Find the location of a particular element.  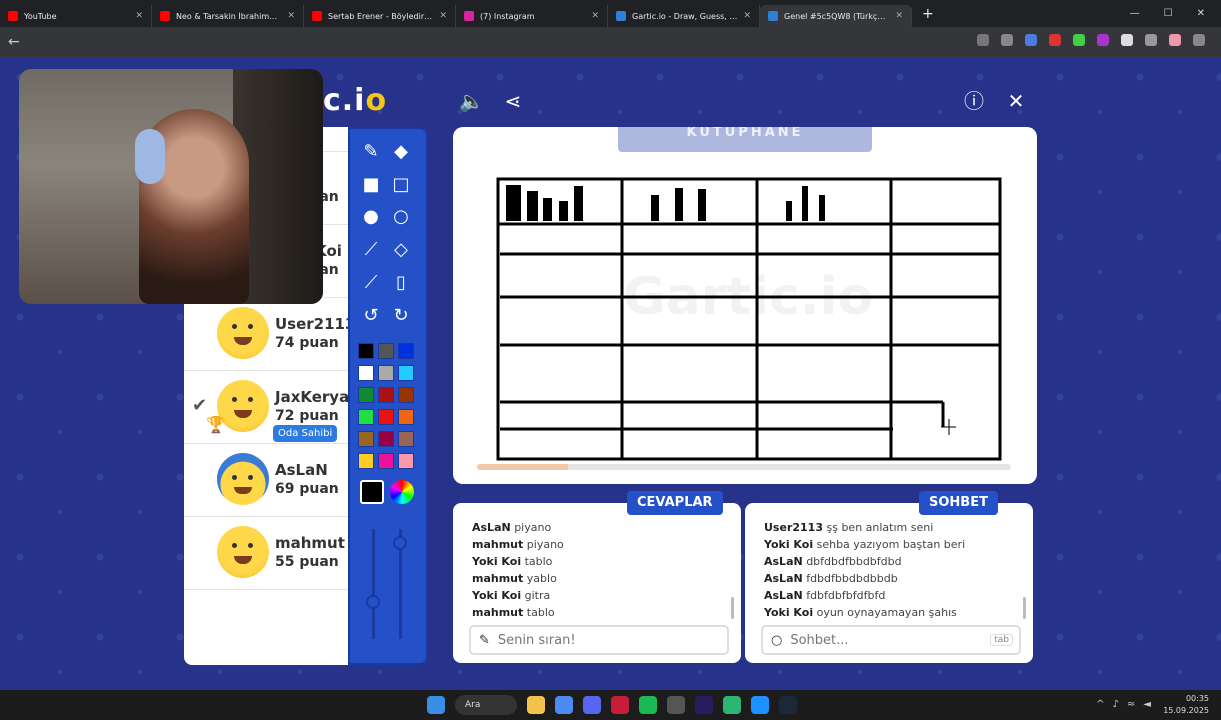

chat-input-box: ○ tab is located at coordinates (891, 640).